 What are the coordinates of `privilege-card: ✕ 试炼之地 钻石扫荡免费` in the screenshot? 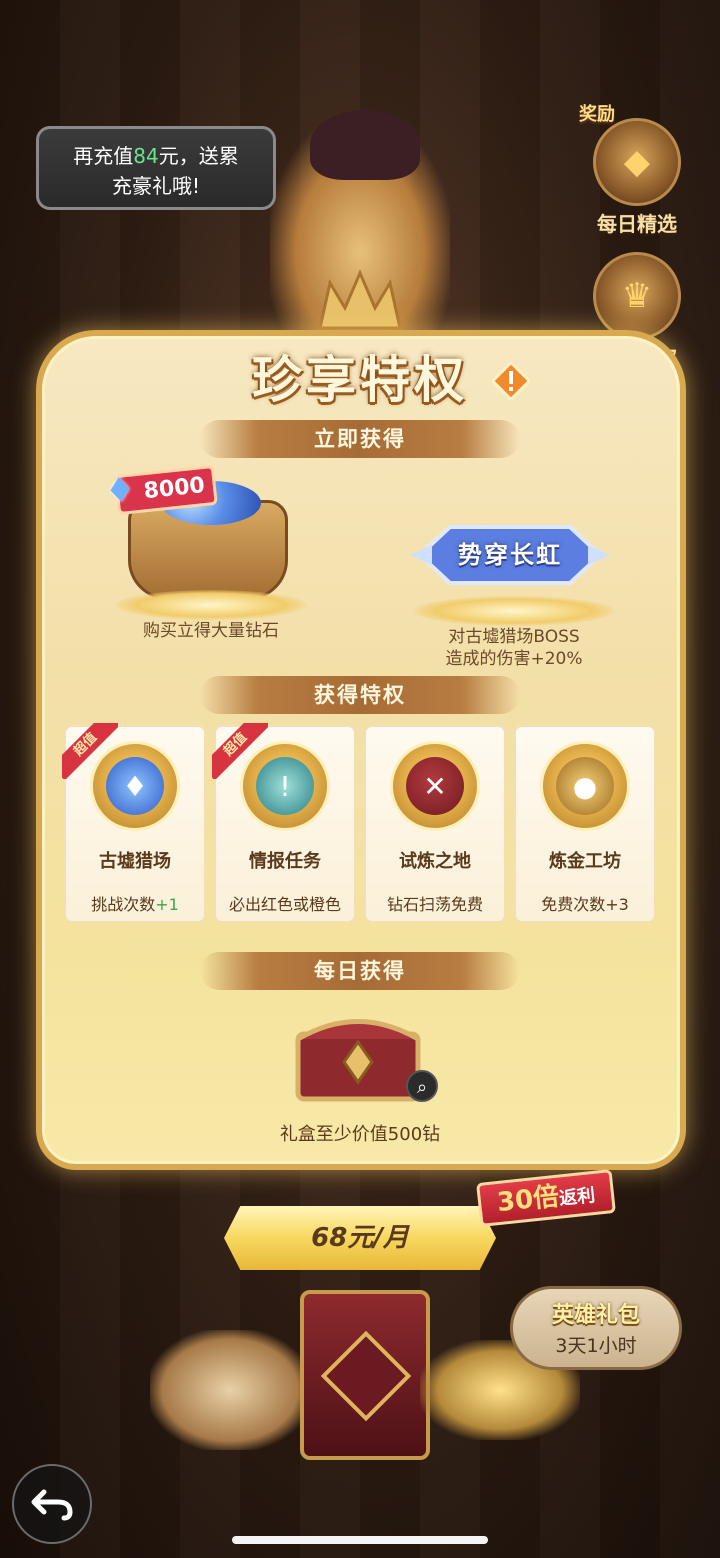 It's located at (435, 824).